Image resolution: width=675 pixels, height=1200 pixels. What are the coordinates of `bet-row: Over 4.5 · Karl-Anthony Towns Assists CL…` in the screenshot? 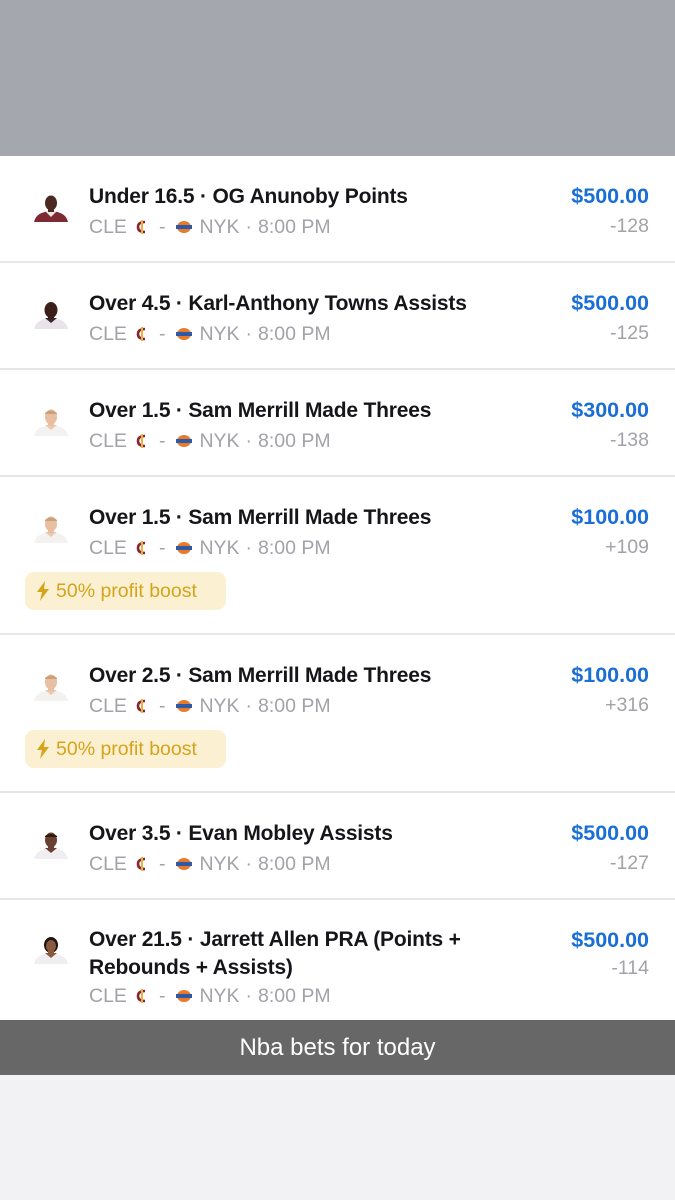 It's located at (337, 316).